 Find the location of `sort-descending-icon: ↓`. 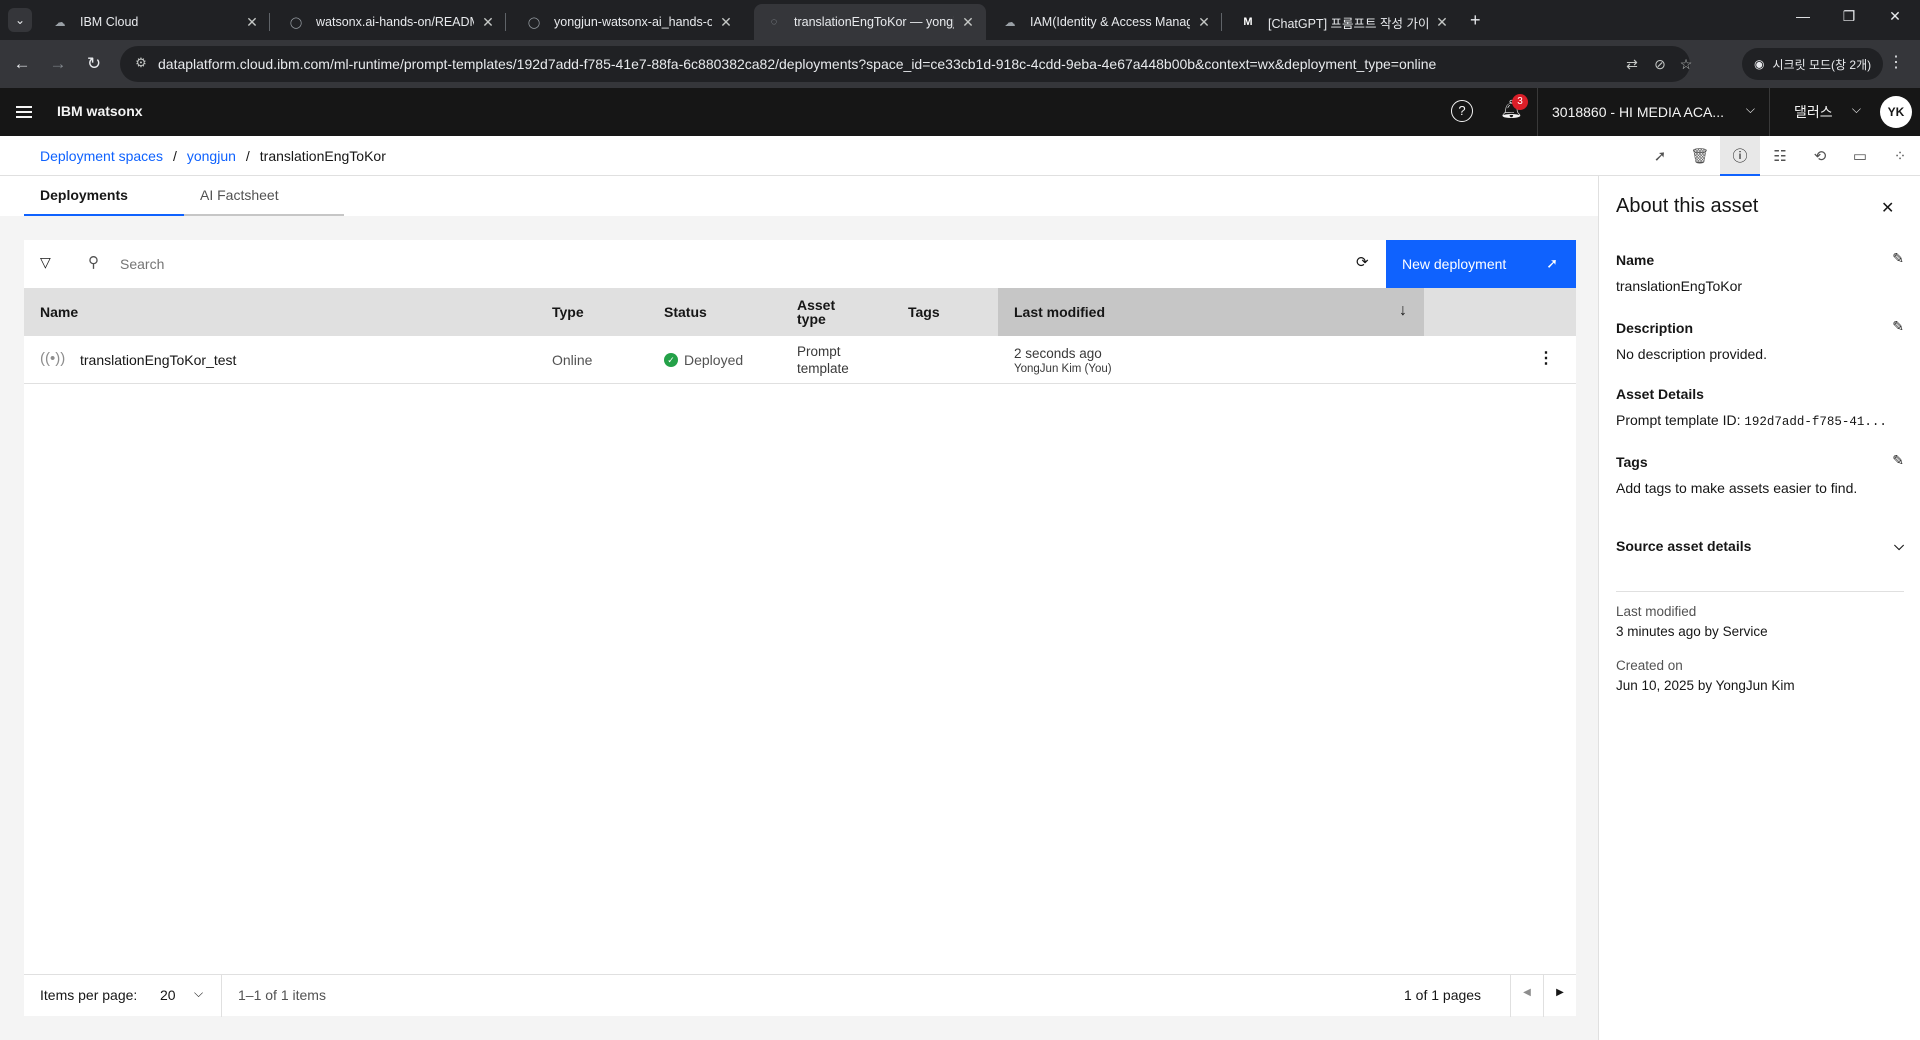

sort-descending-icon: ↓ is located at coordinates (1403, 311).